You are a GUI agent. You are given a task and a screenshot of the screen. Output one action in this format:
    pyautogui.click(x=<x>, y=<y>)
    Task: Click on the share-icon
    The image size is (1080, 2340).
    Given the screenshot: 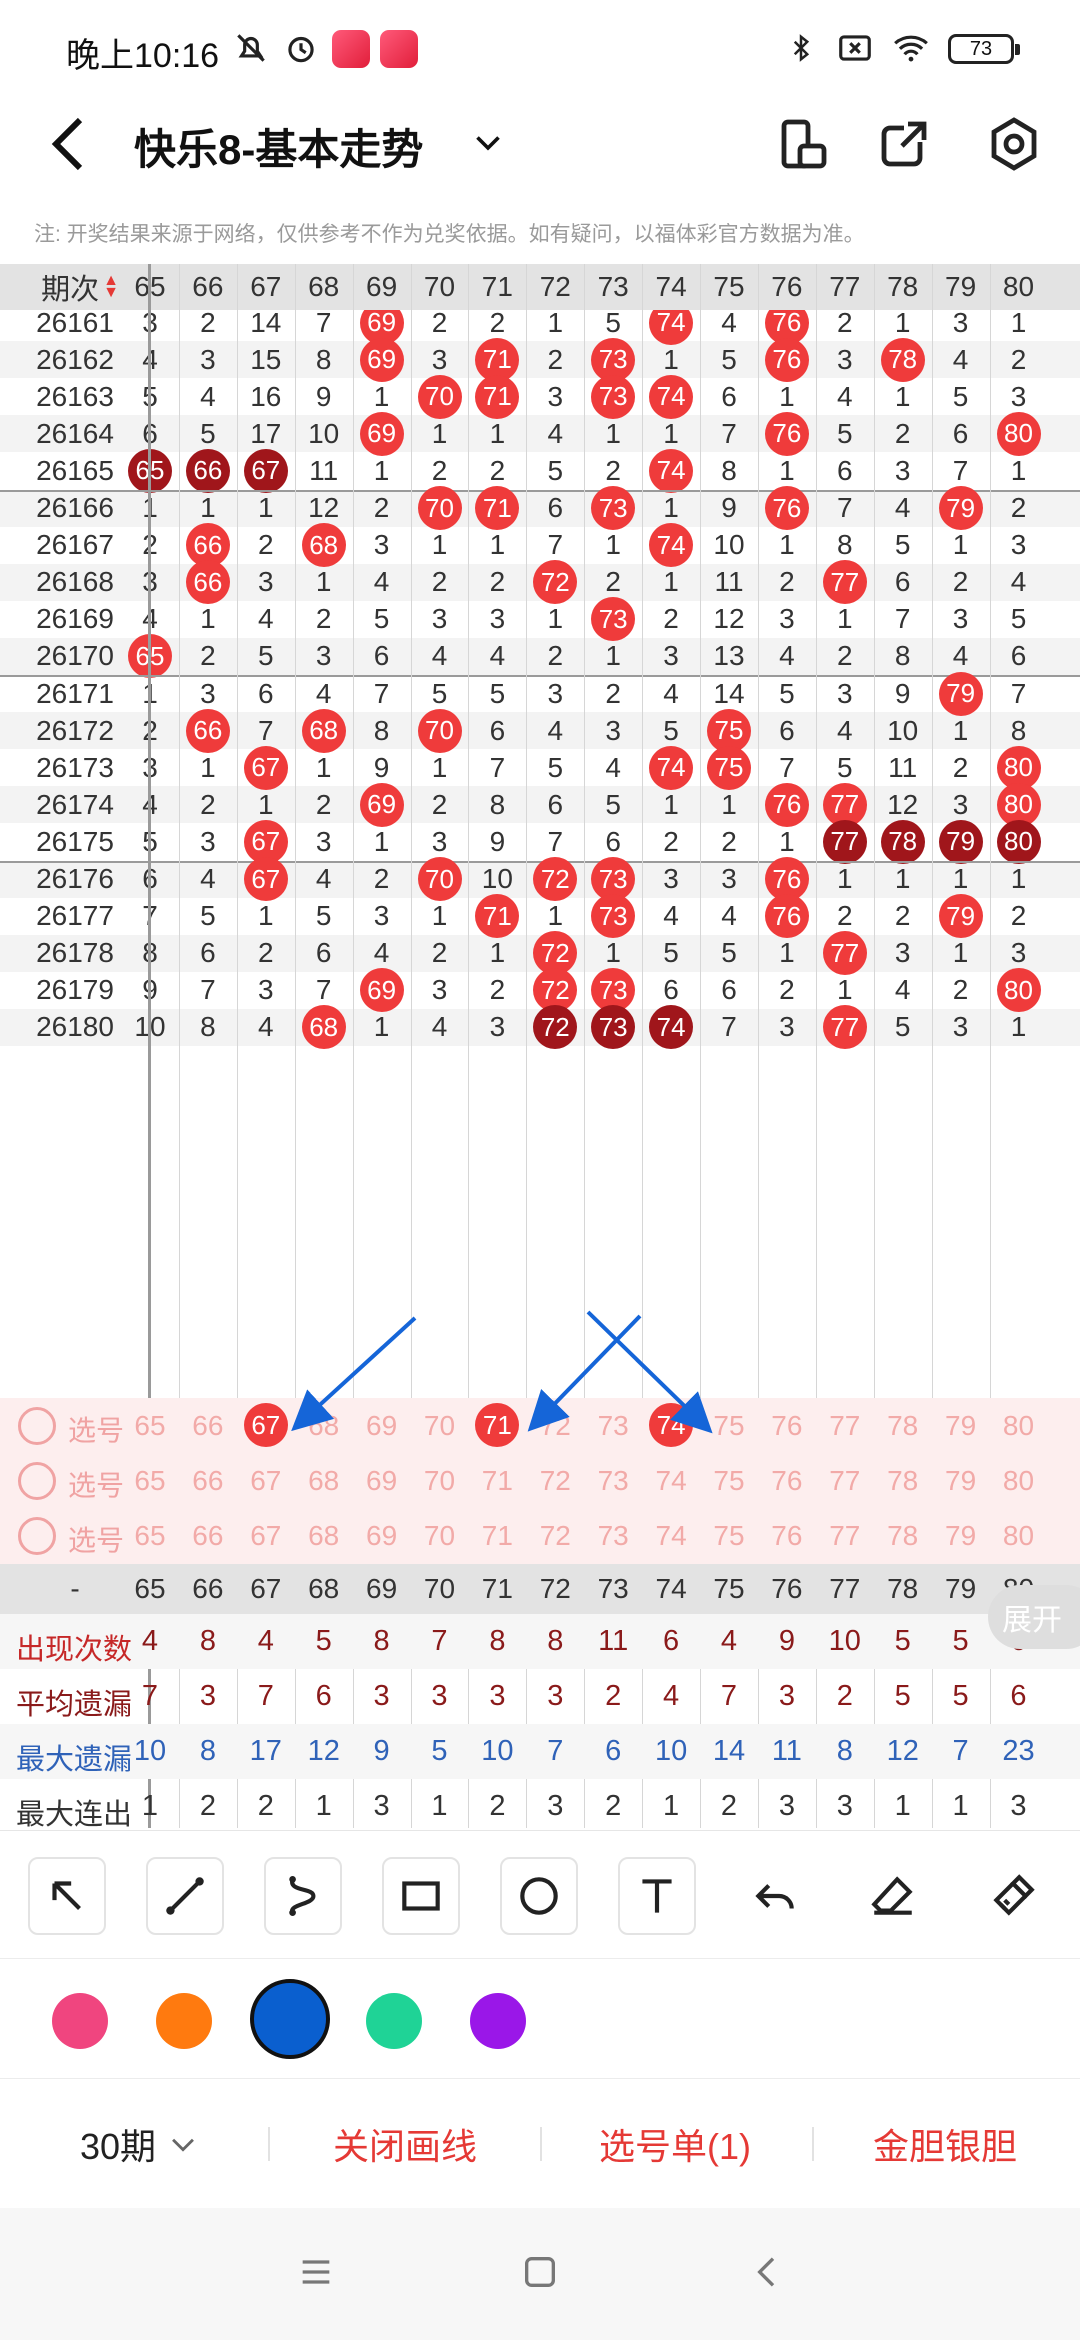 What is the action you would take?
    pyautogui.click(x=904, y=144)
    